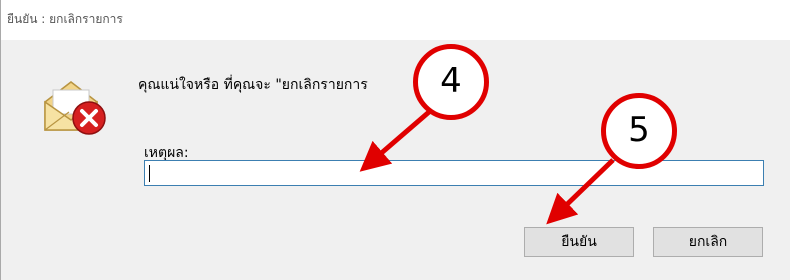  What do you see at coordinates (451, 82) in the screenshot?
I see `callout-step-4: 4` at bounding box center [451, 82].